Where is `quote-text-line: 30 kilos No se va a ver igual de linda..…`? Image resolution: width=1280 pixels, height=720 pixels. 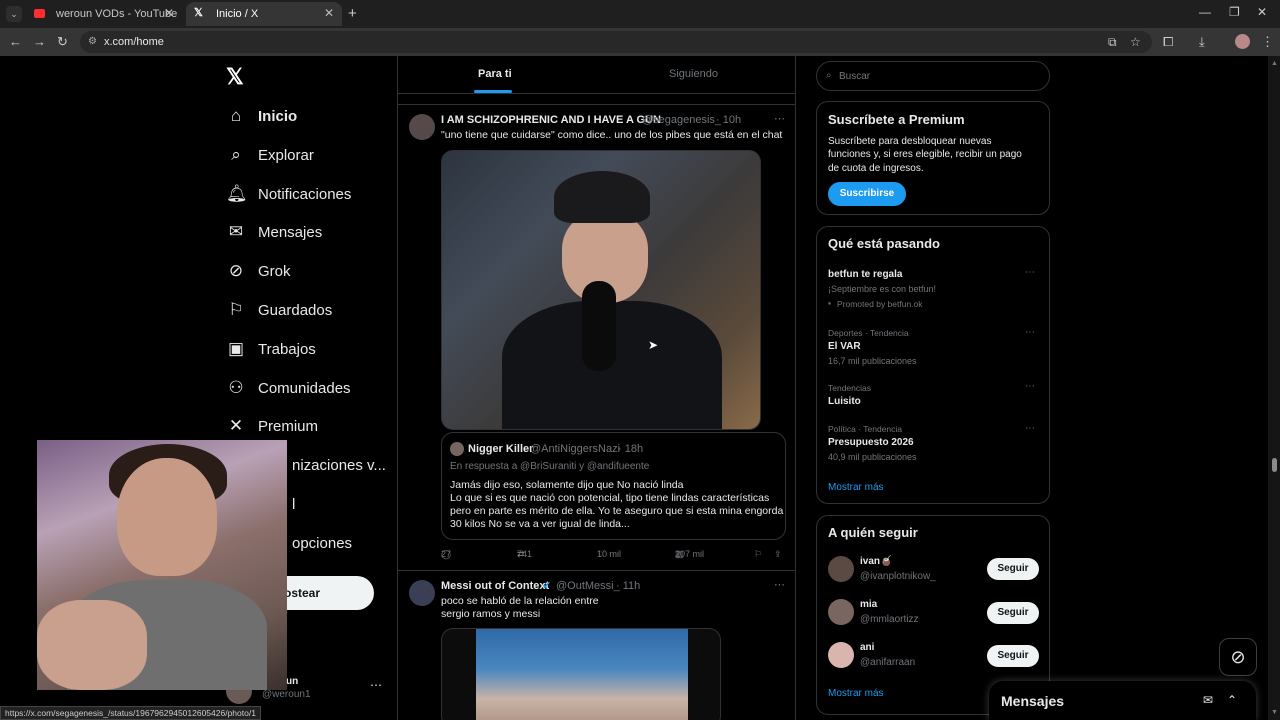
quote-text-line: 30 kilos No se va a ver igual de linda..… is located at coordinates (540, 524).